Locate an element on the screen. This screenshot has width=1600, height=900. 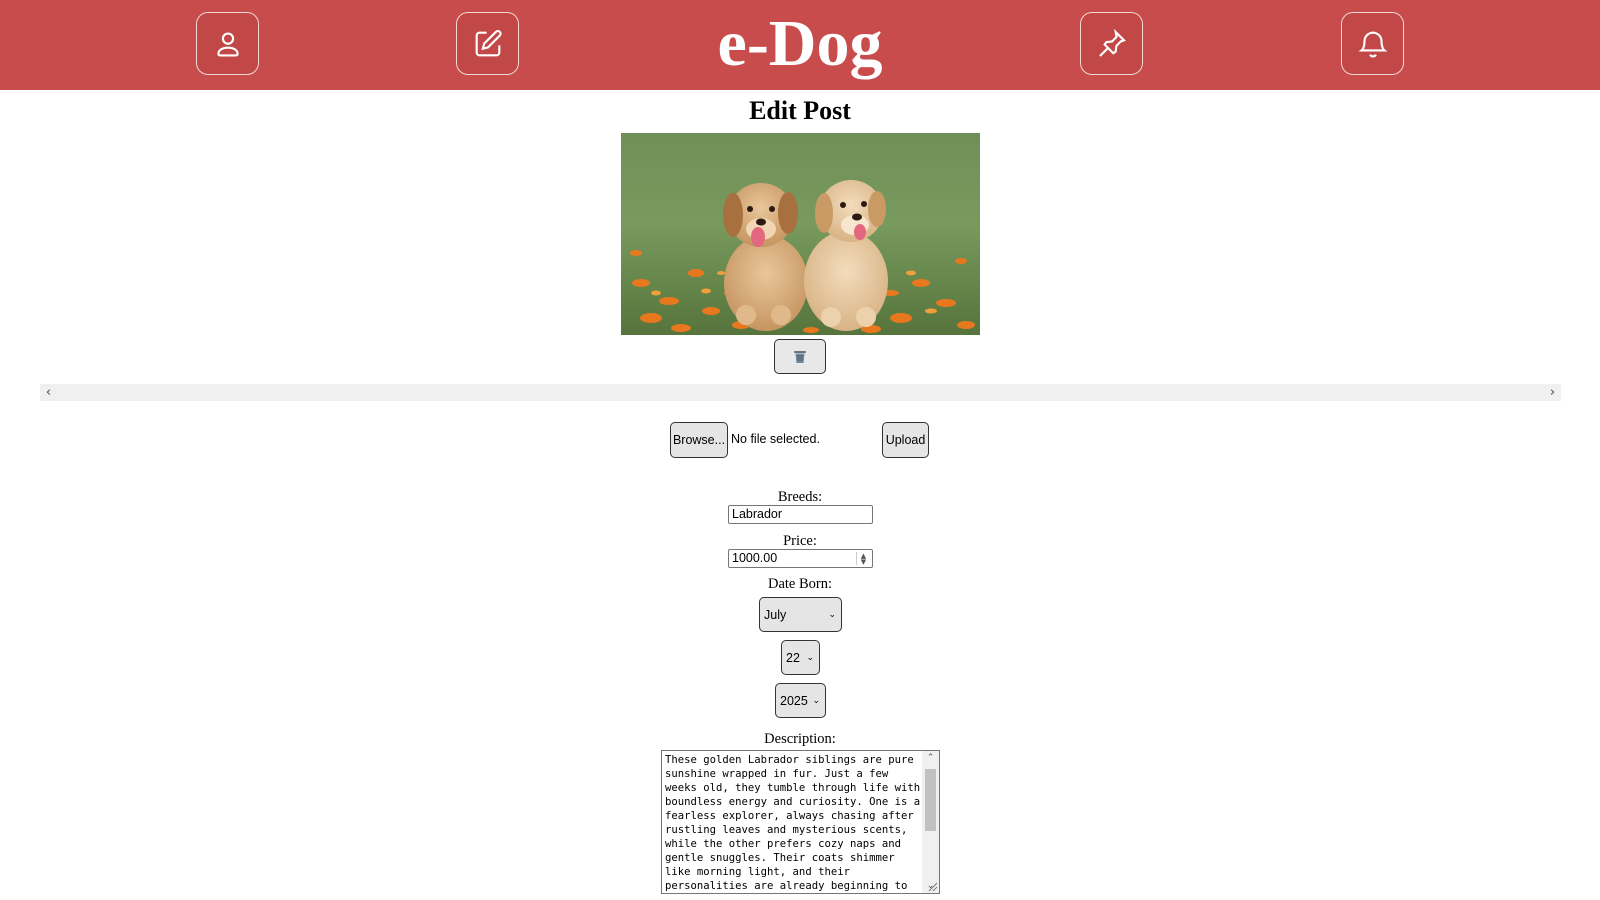
price-value: 1000.00 is located at coordinates (755, 558).